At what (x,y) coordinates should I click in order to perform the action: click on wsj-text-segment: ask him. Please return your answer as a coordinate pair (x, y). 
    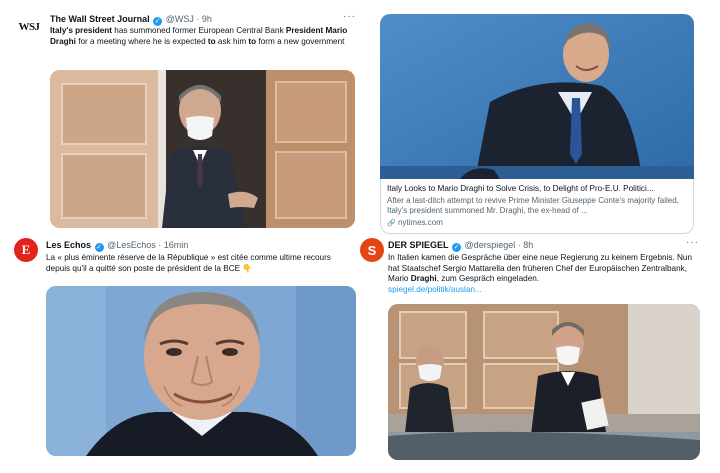
    Looking at the image, I should click on (232, 41).